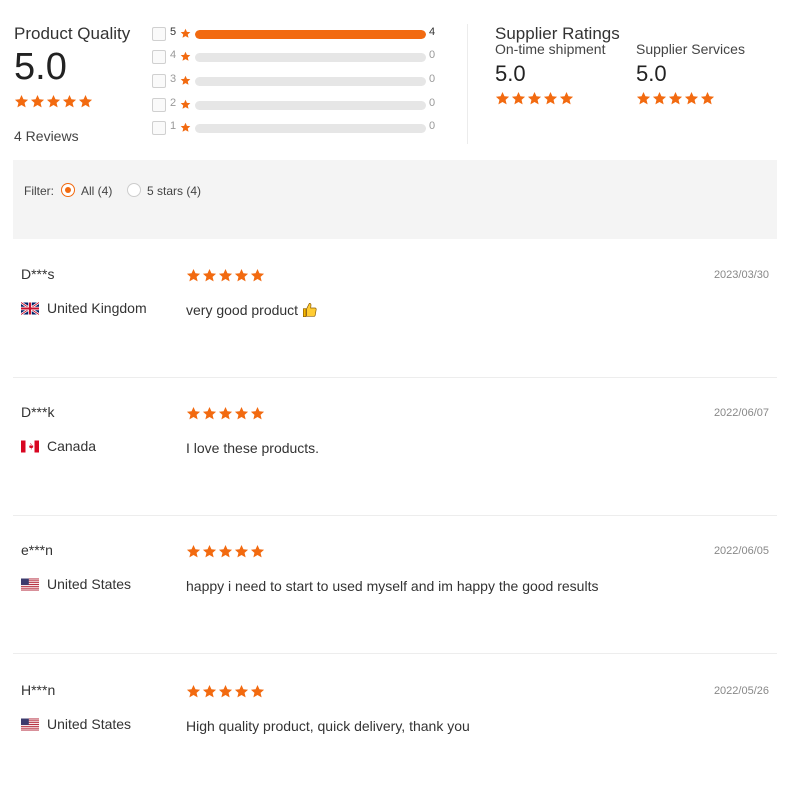  Describe the element at coordinates (467, 84) in the screenshot. I see `summary-divider` at that location.